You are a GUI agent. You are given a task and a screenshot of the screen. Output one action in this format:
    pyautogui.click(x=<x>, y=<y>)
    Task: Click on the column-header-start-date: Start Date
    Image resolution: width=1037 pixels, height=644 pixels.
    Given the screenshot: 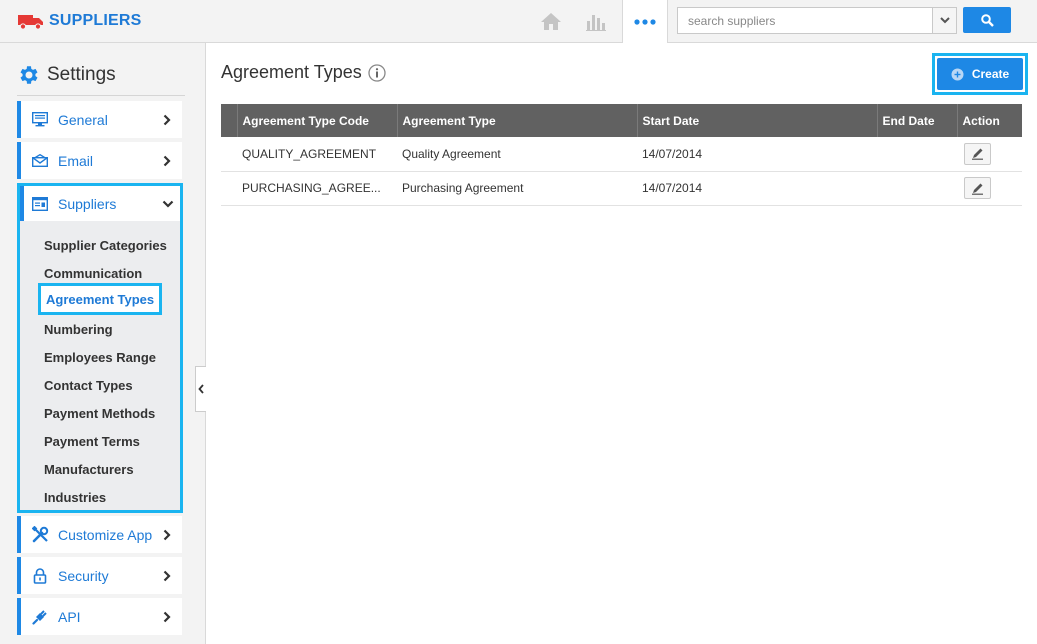 What is the action you would take?
    pyautogui.click(x=757, y=120)
    